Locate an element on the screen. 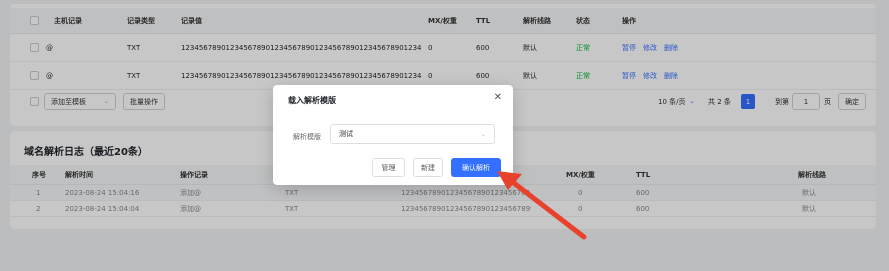 The width and height of the screenshot is (889, 271). load-template-modal: 载入解析模版 ✕ 解析模版 测试 ⌄ 管理 新建 确认解析 is located at coordinates (393, 135).